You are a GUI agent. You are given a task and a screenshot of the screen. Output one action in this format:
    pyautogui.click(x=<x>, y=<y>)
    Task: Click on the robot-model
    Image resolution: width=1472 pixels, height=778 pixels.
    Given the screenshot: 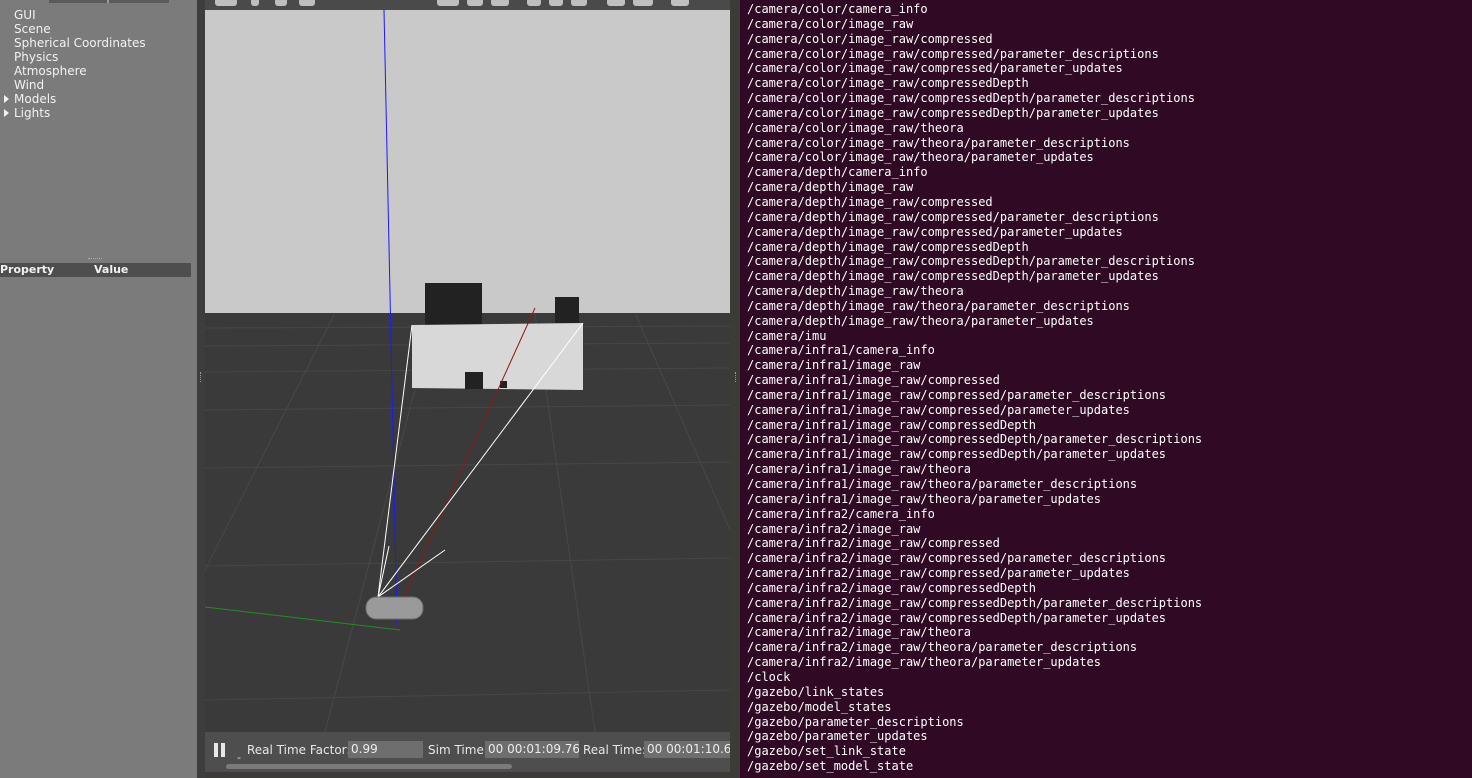 What is the action you would take?
    pyautogui.click(x=394, y=608)
    